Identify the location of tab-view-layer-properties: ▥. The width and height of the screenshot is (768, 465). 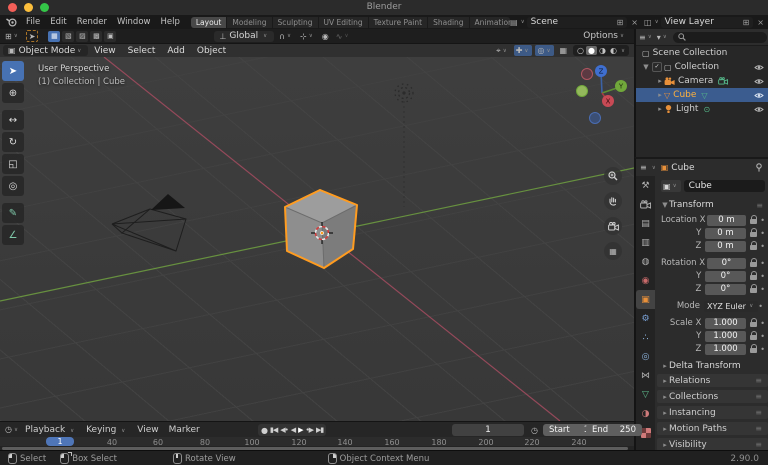
(645, 242).